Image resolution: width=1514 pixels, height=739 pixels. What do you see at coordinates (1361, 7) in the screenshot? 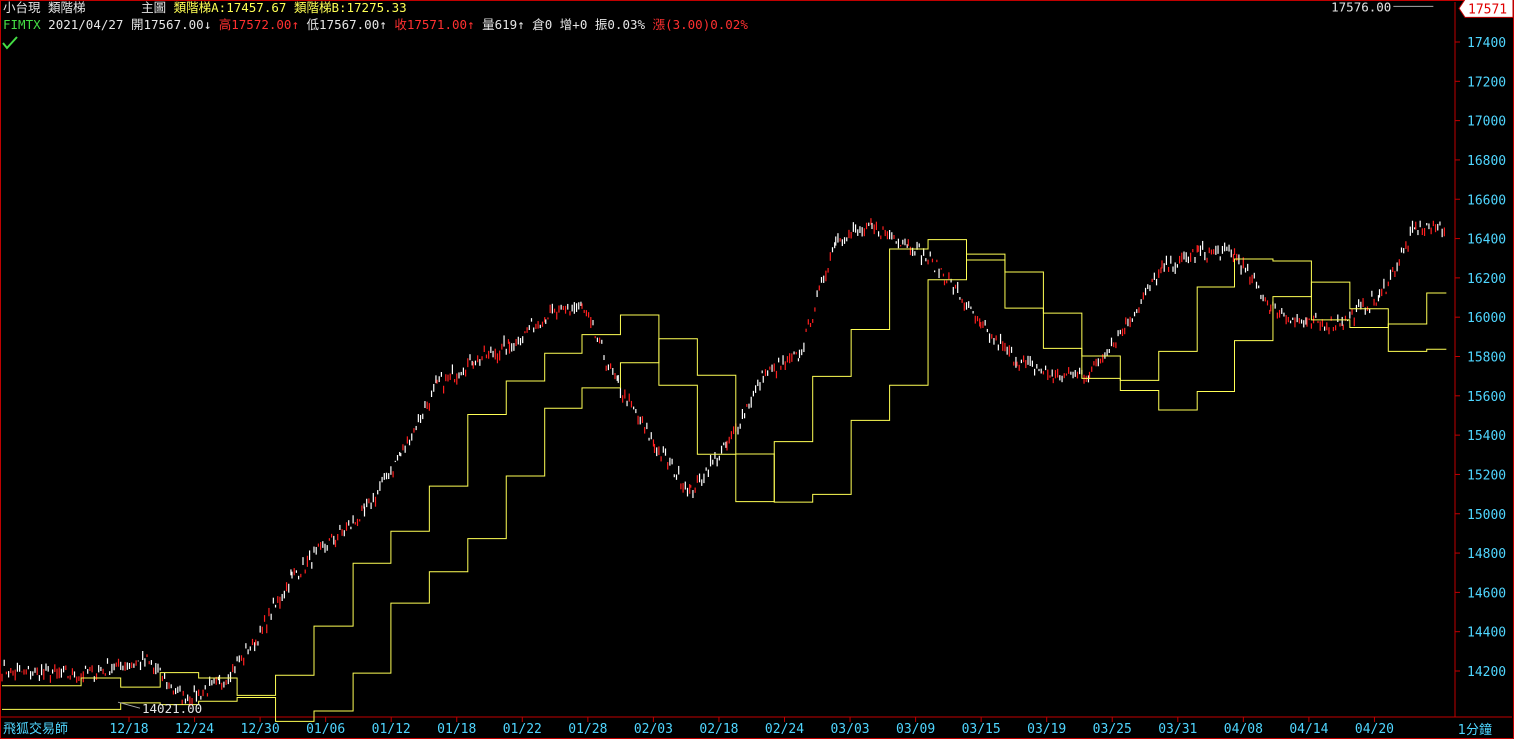
I see `max-price-label: 17576.00` at bounding box center [1361, 7].